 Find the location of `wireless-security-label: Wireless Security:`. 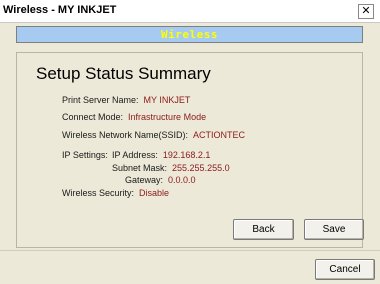

wireless-security-label: Wireless Security: is located at coordinates (98, 193).